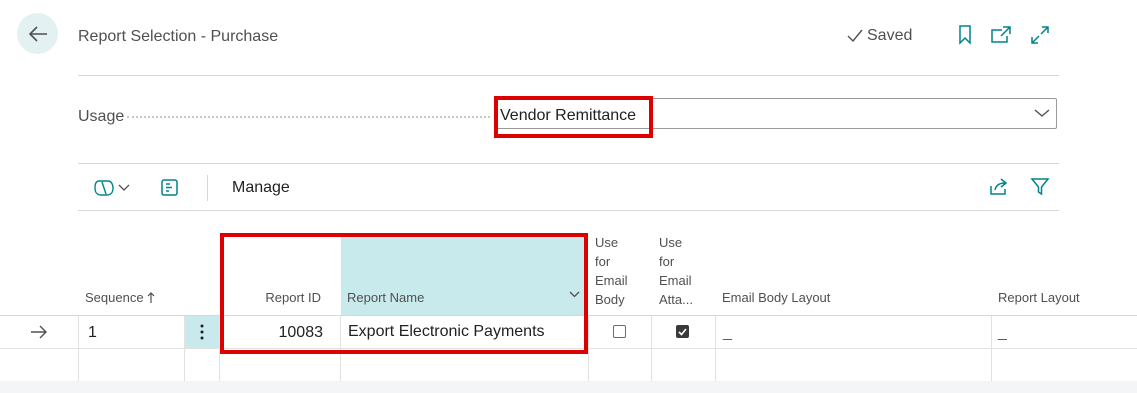 This screenshot has height=393, width=1137. Describe the element at coordinates (446, 332) in the screenshot. I see `row-report-name: Export Electronic Payments` at that location.